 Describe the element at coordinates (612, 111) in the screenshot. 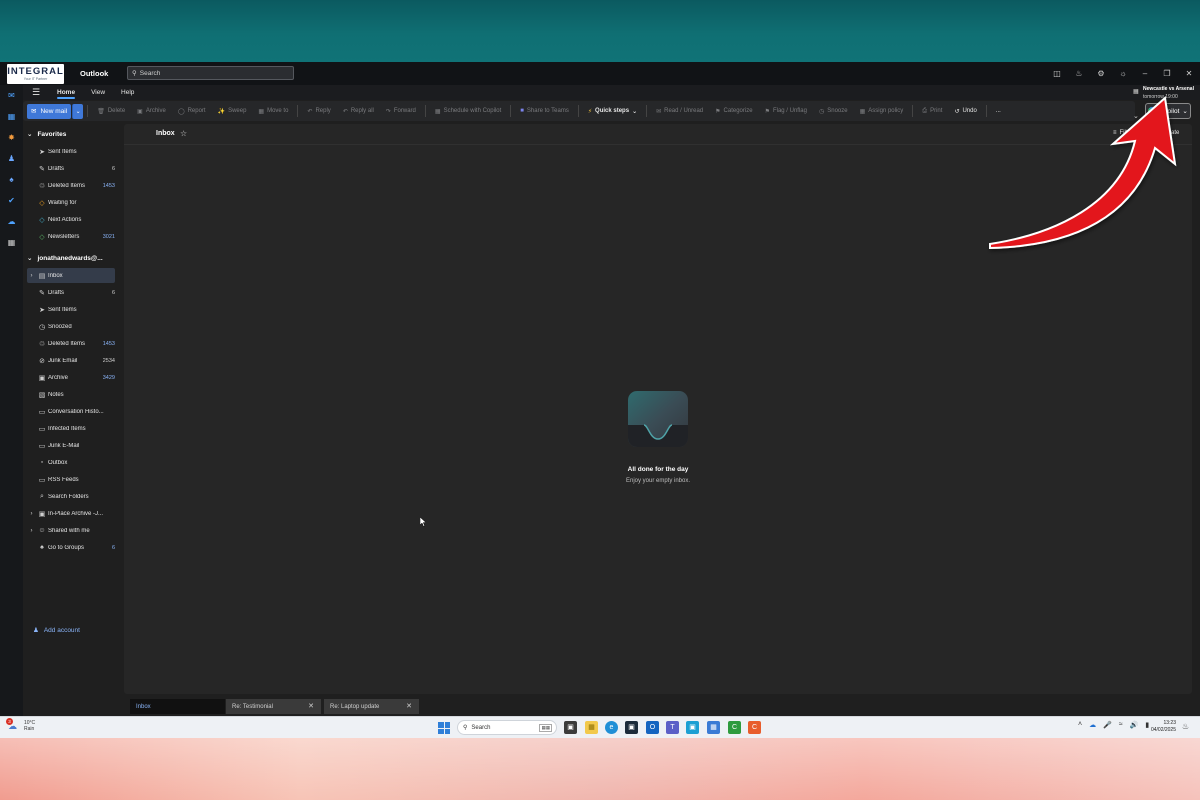

I see `quick-steps-button: ⚡ Quick steps ⌄` at that location.